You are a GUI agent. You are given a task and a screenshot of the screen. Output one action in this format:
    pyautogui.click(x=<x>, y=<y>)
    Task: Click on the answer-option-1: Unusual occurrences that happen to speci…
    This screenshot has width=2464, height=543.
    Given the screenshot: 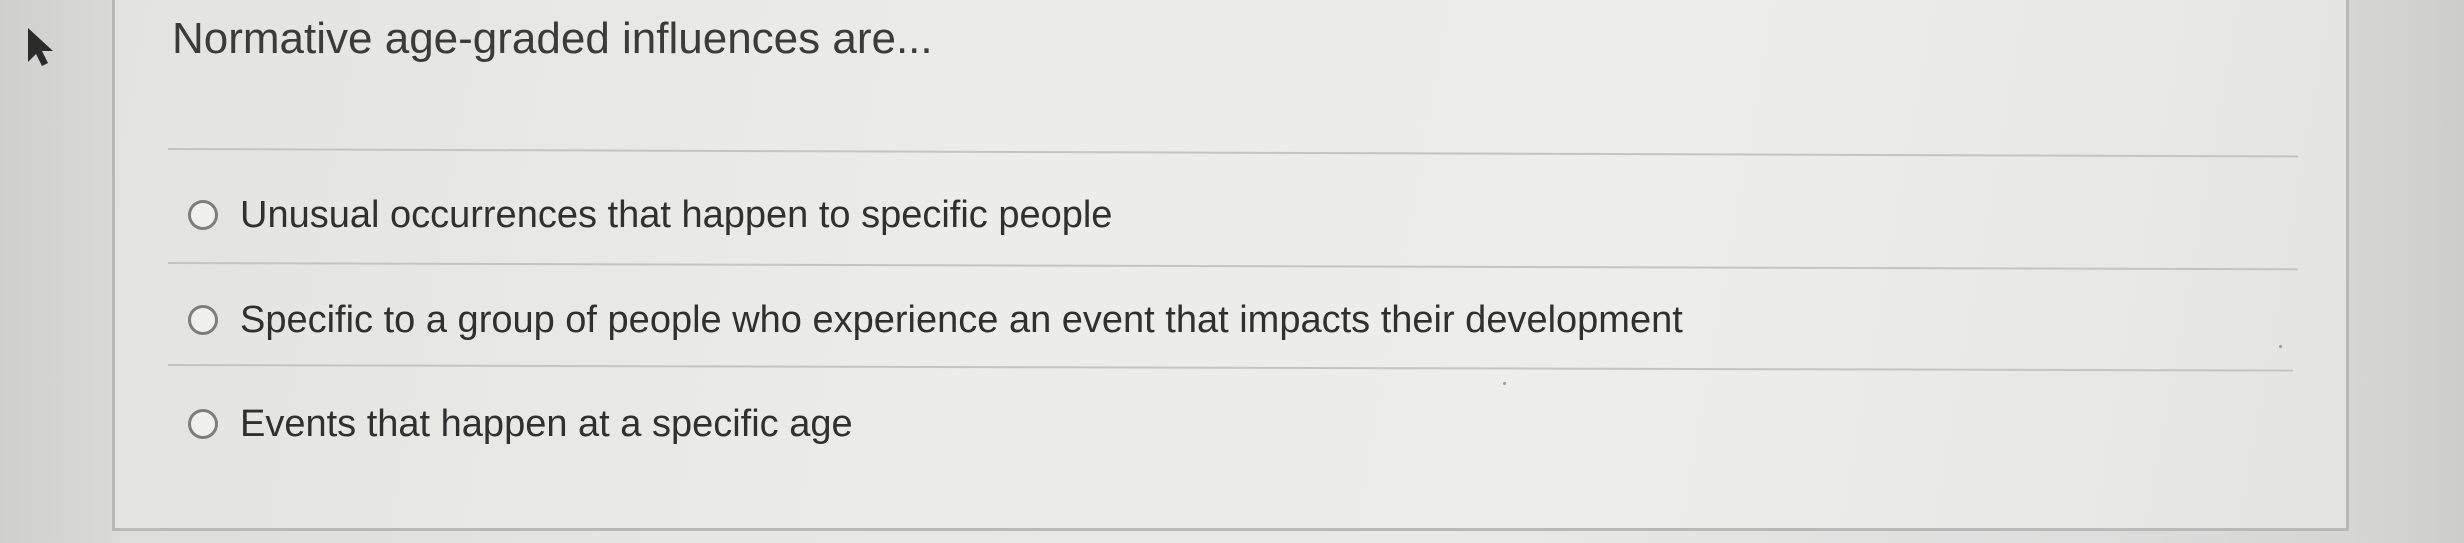 What is the action you would take?
    pyautogui.click(x=650, y=215)
    